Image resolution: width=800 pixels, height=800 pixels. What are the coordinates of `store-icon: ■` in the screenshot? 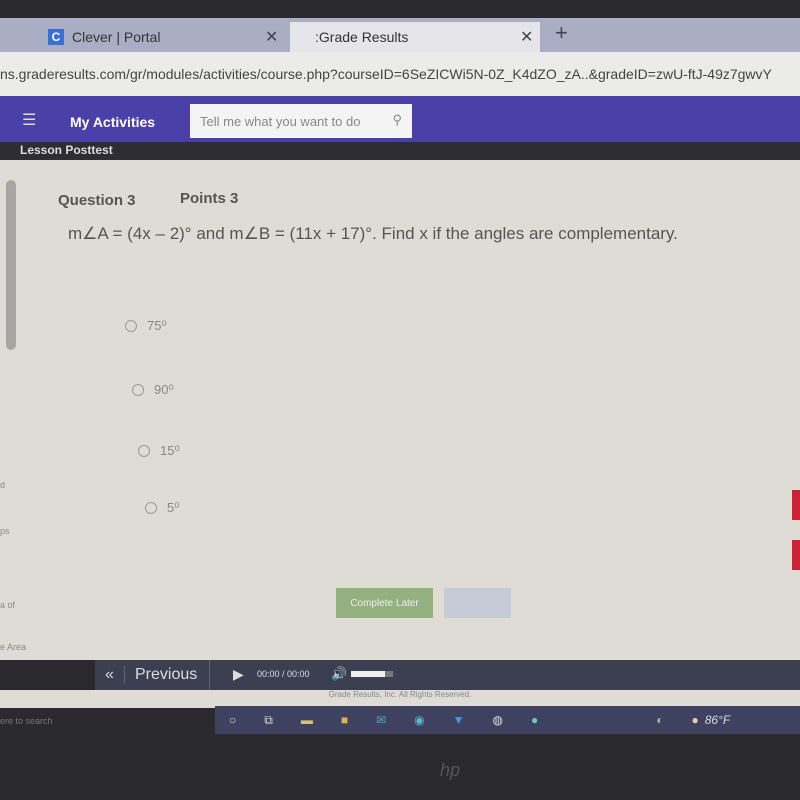 It's located at (344, 720).